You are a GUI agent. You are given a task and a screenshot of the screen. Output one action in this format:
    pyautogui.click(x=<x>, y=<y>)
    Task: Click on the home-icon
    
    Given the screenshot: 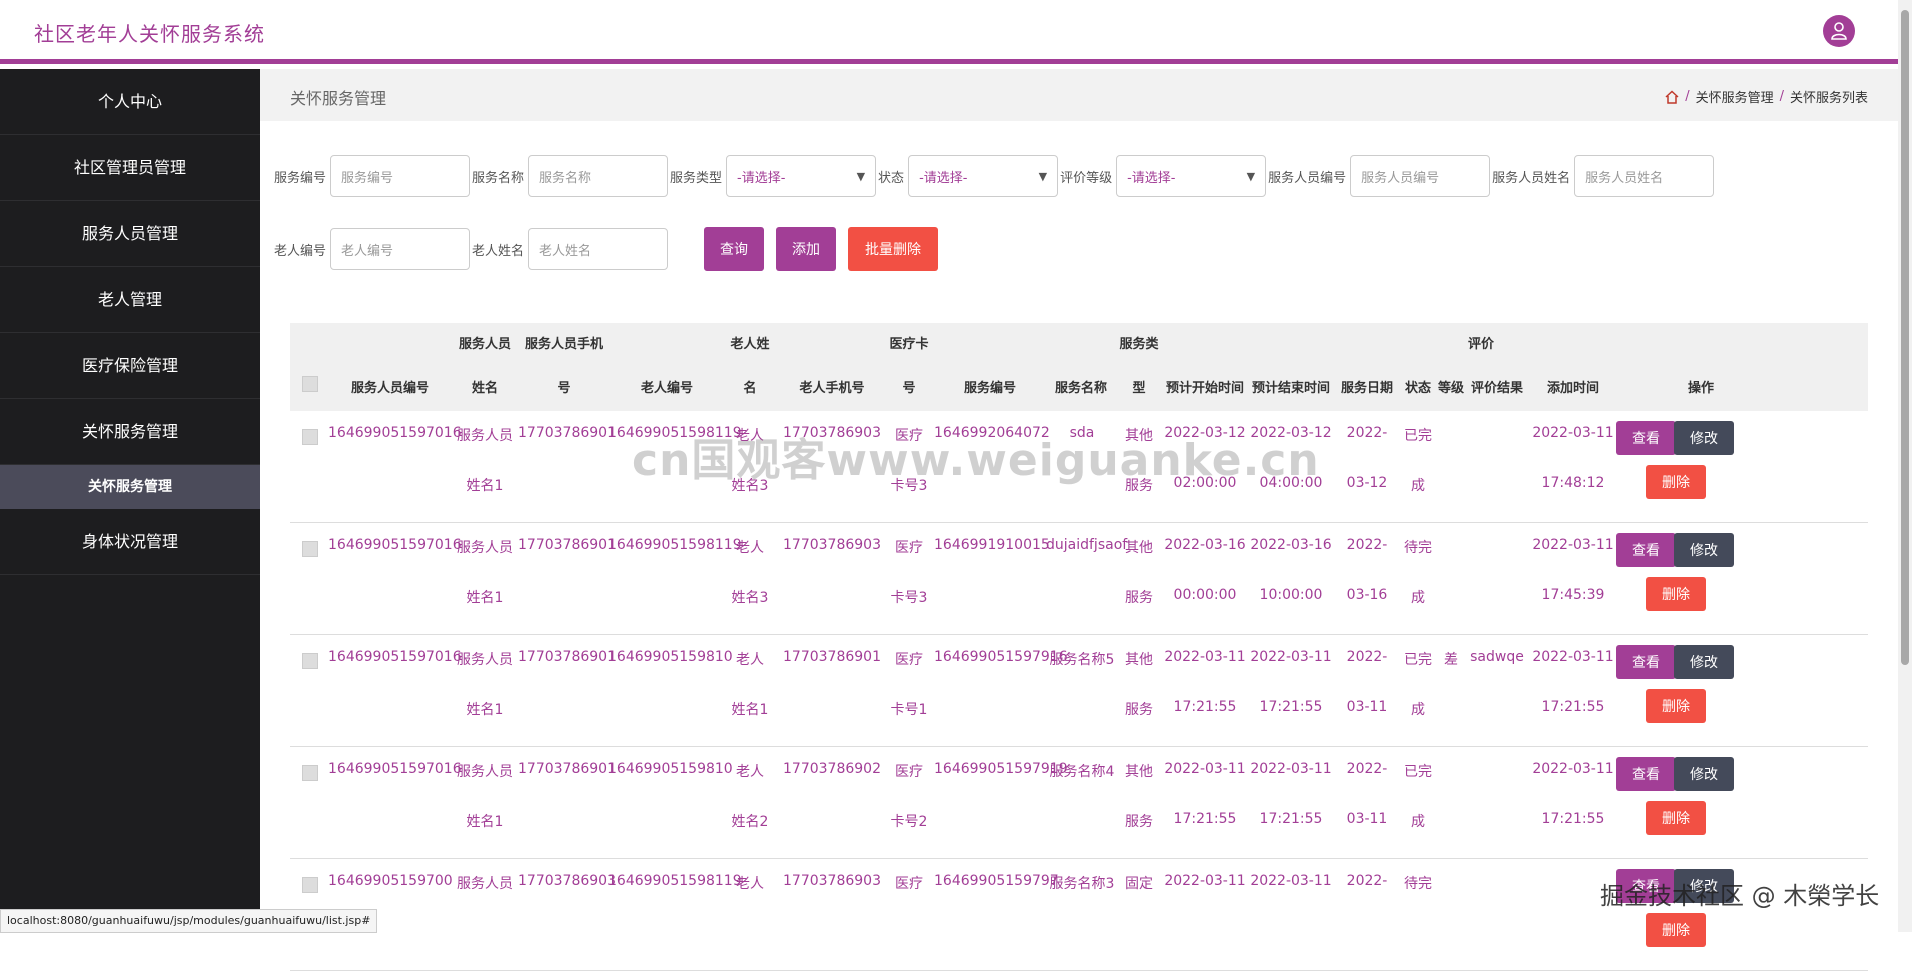 What is the action you would take?
    pyautogui.click(x=1672, y=96)
    